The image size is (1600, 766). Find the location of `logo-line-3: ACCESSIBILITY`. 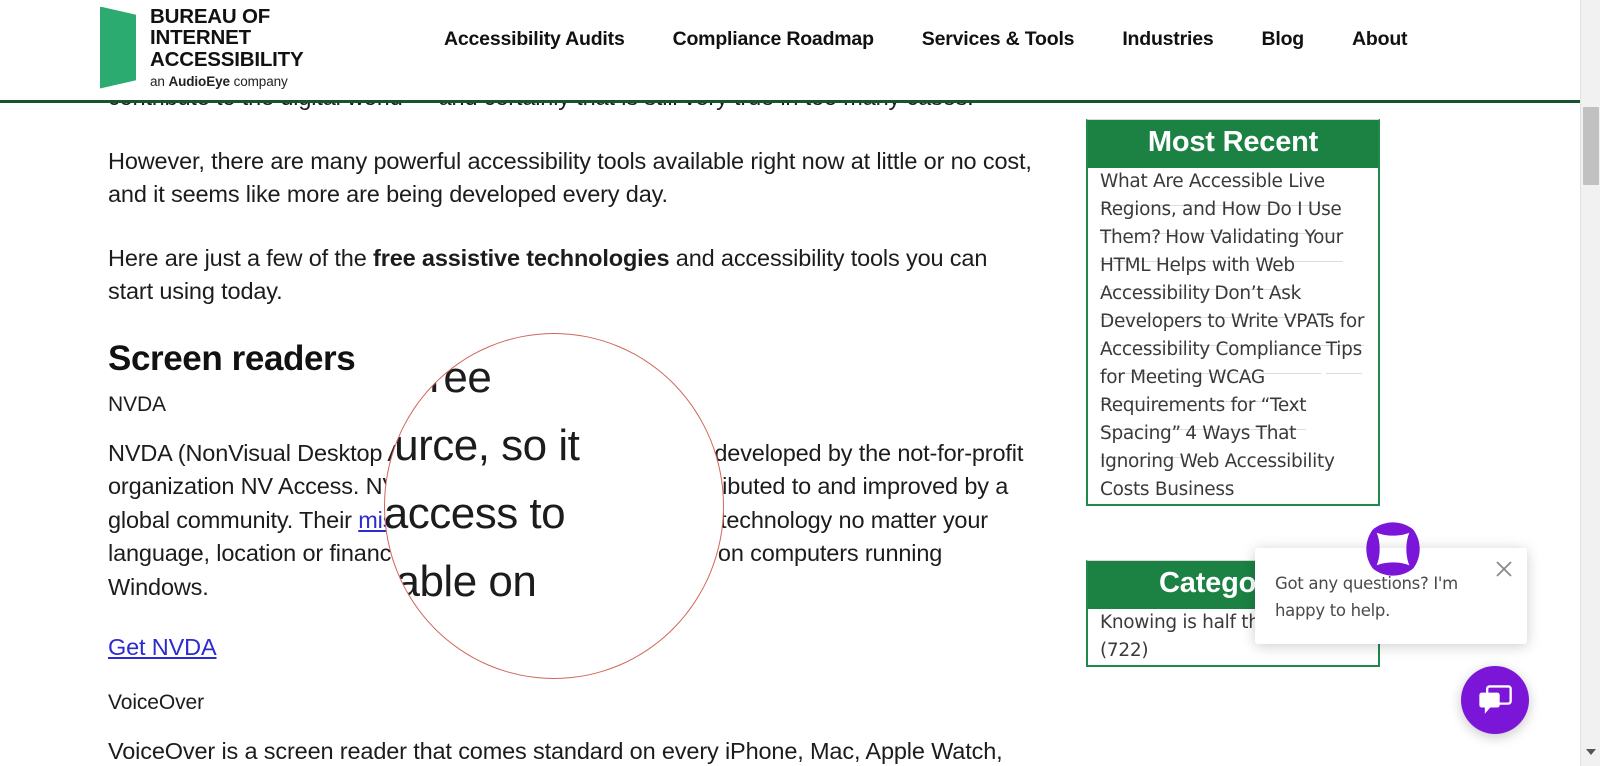

logo-line-3: ACCESSIBILITY is located at coordinates (227, 60).